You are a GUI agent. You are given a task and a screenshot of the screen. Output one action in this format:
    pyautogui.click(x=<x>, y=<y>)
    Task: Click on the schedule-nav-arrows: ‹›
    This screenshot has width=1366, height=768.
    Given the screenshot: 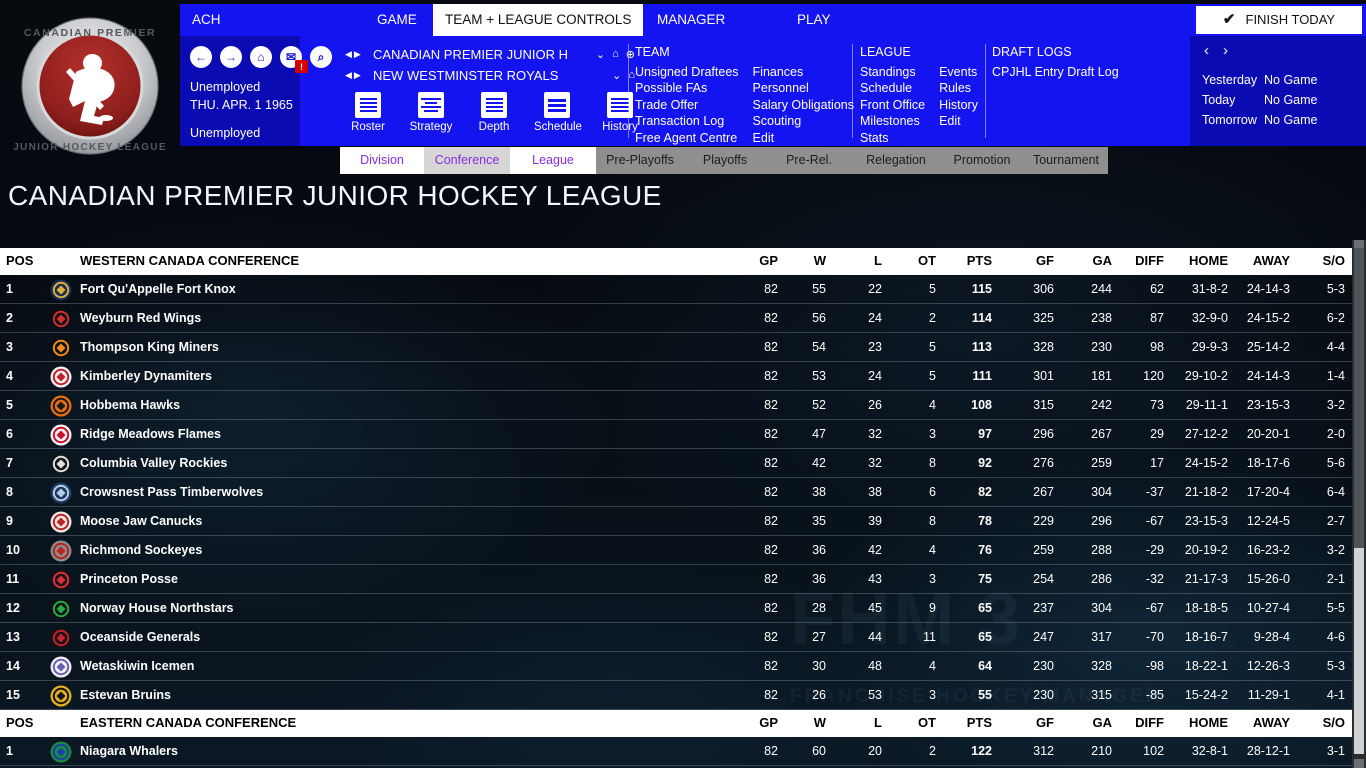 What is the action you would take?
    pyautogui.click(x=1223, y=50)
    